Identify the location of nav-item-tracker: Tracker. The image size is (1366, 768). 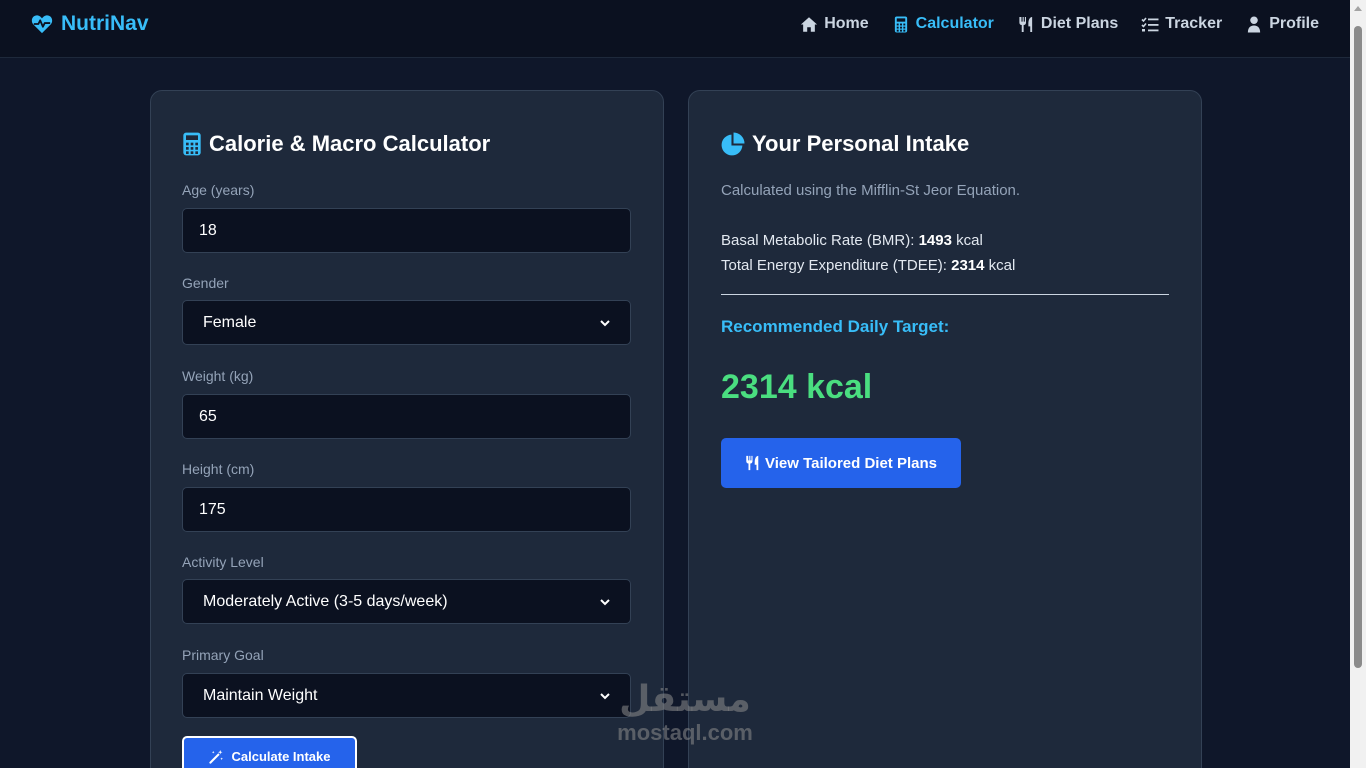
(1181, 24).